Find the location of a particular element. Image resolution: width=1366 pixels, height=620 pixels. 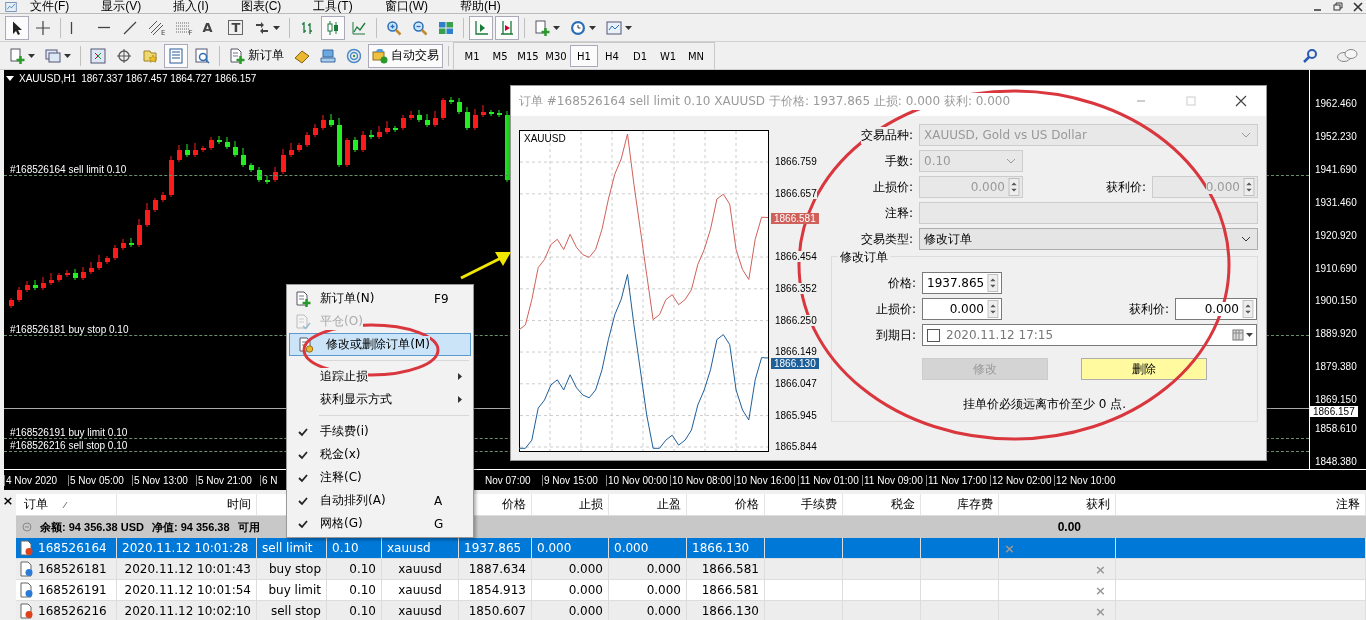

trend-line-icon is located at coordinates (130, 27).